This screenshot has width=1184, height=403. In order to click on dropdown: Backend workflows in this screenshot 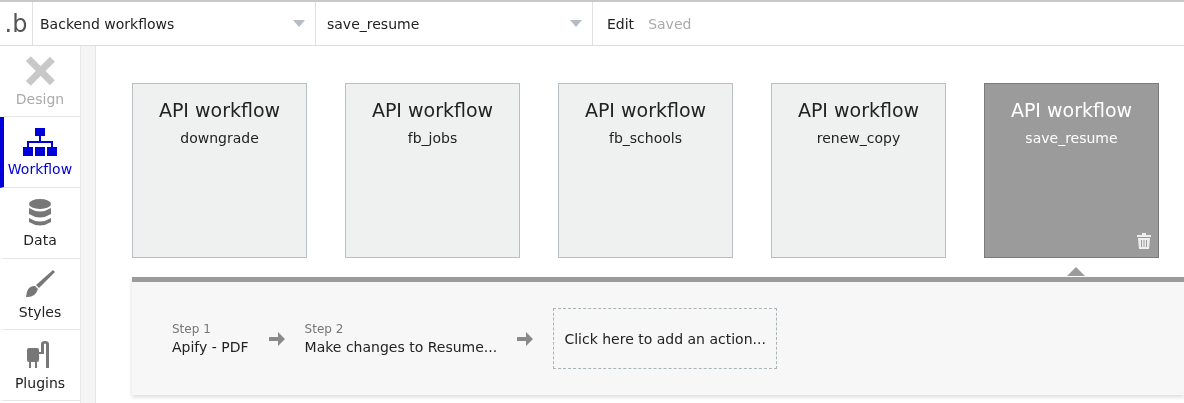, I will do `click(174, 23)`.